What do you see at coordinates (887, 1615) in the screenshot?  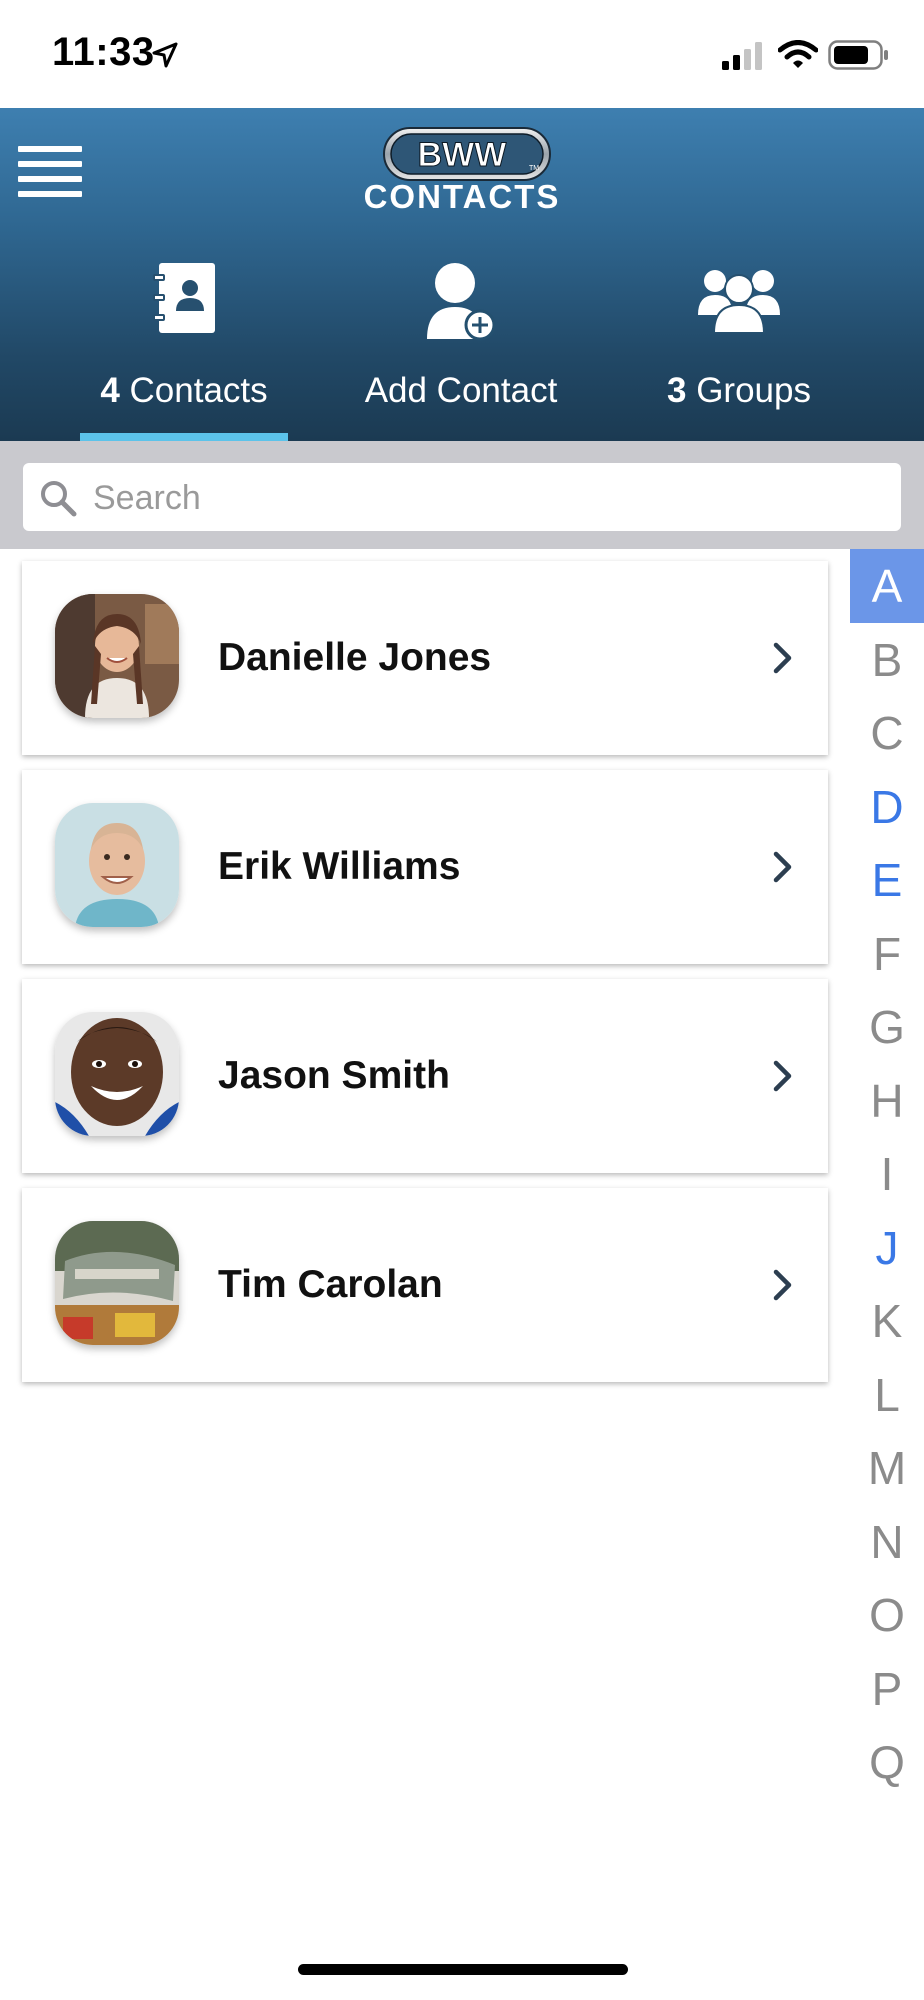 I see `alphabet-index-letter: O` at bounding box center [887, 1615].